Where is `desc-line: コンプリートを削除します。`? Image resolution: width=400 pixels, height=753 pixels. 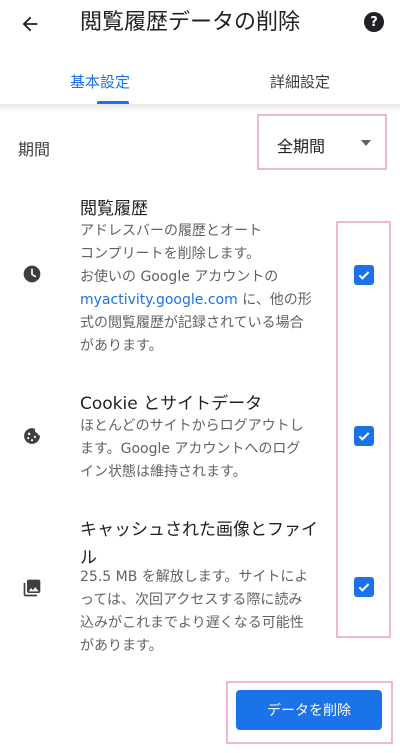 desc-line: コンプリートを削除します。 is located at coordinates (170, 254).